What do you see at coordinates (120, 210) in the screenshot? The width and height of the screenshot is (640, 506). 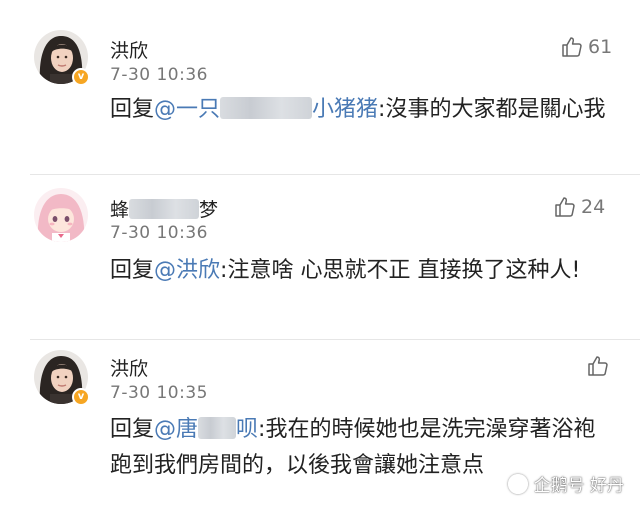 I see `author-text-start: 蜂` at bounding box center [120, 210].